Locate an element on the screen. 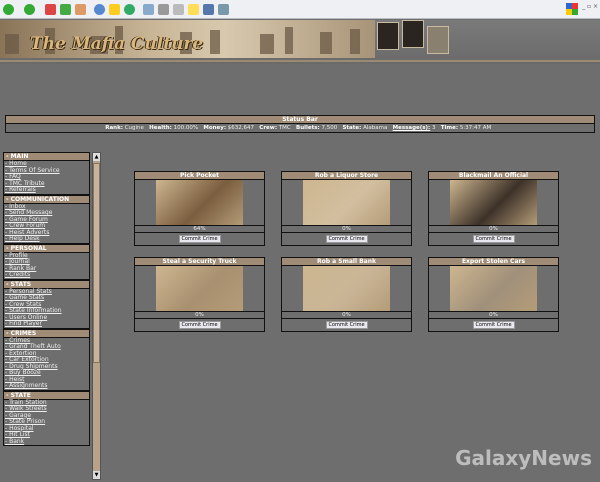 Image resolution: width=600 pixels, height=482 pixels. crime-card: Rob a Small Bank 0% Commit Crime is located at coordinates (346, 294).